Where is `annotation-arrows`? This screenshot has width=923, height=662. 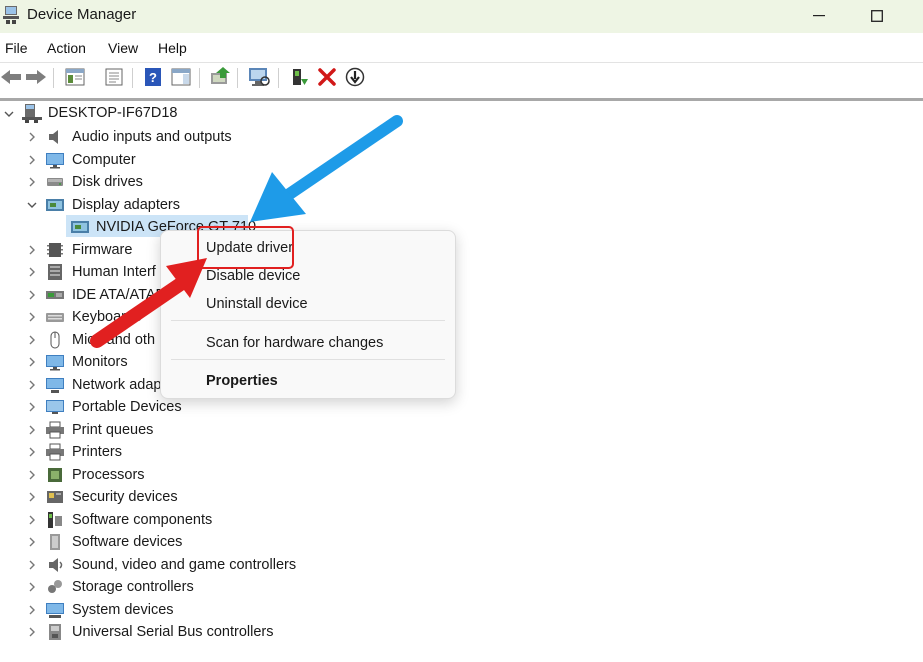 annotation-arrows is located at coordinates (246, 231).